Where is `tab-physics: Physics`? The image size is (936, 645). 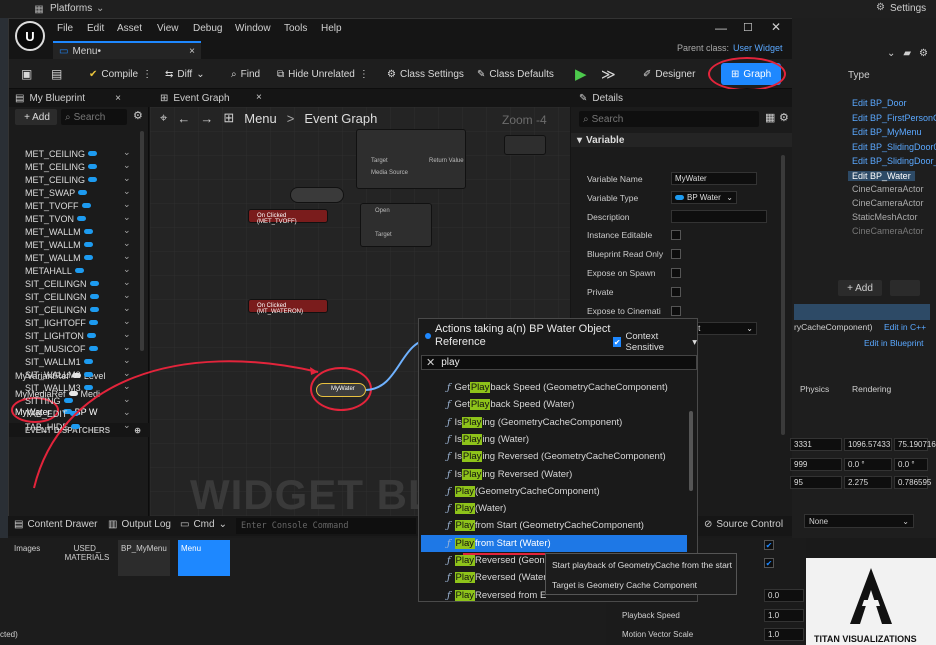 tab-physics: Physics is located at coordinates (814, 389).